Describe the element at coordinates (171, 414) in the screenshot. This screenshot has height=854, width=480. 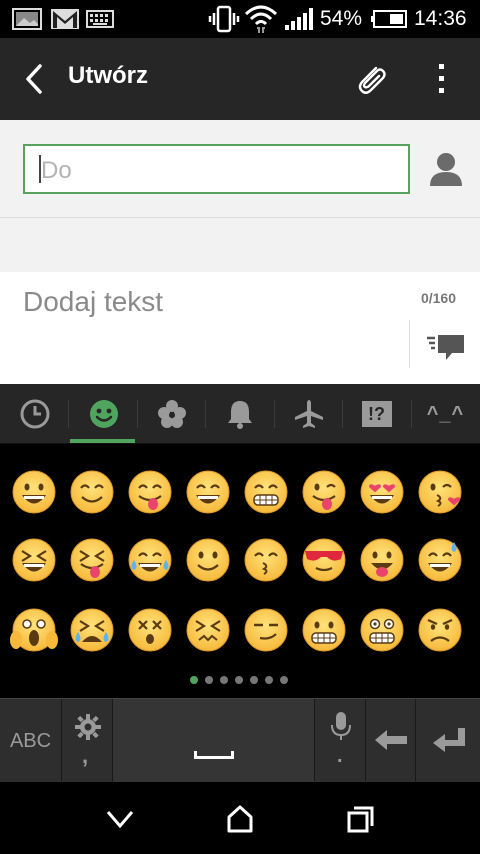
I see `flower-icon` at that location.